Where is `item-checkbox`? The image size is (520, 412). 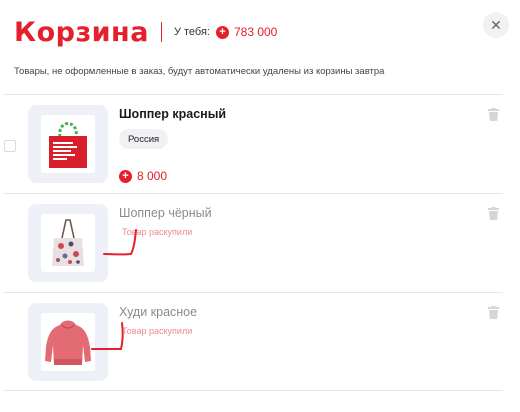
item-checkbox is located at coordinates (10, 146).